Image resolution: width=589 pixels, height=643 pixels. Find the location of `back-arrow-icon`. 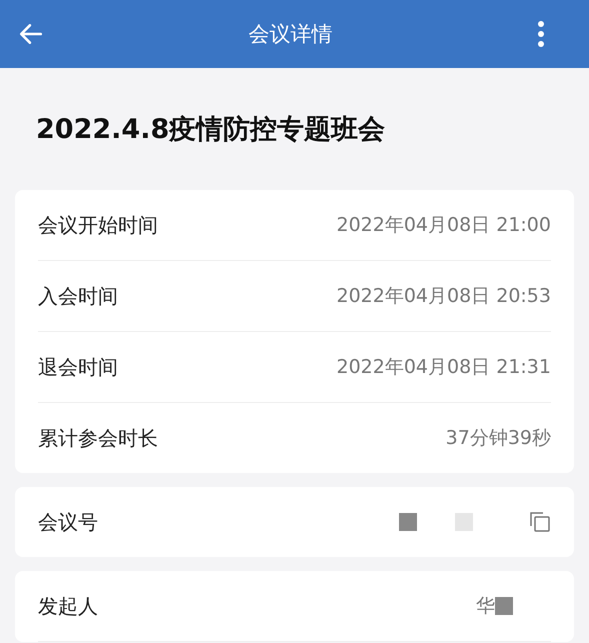

back-arrow-icon is located at coordinates (31, 34).